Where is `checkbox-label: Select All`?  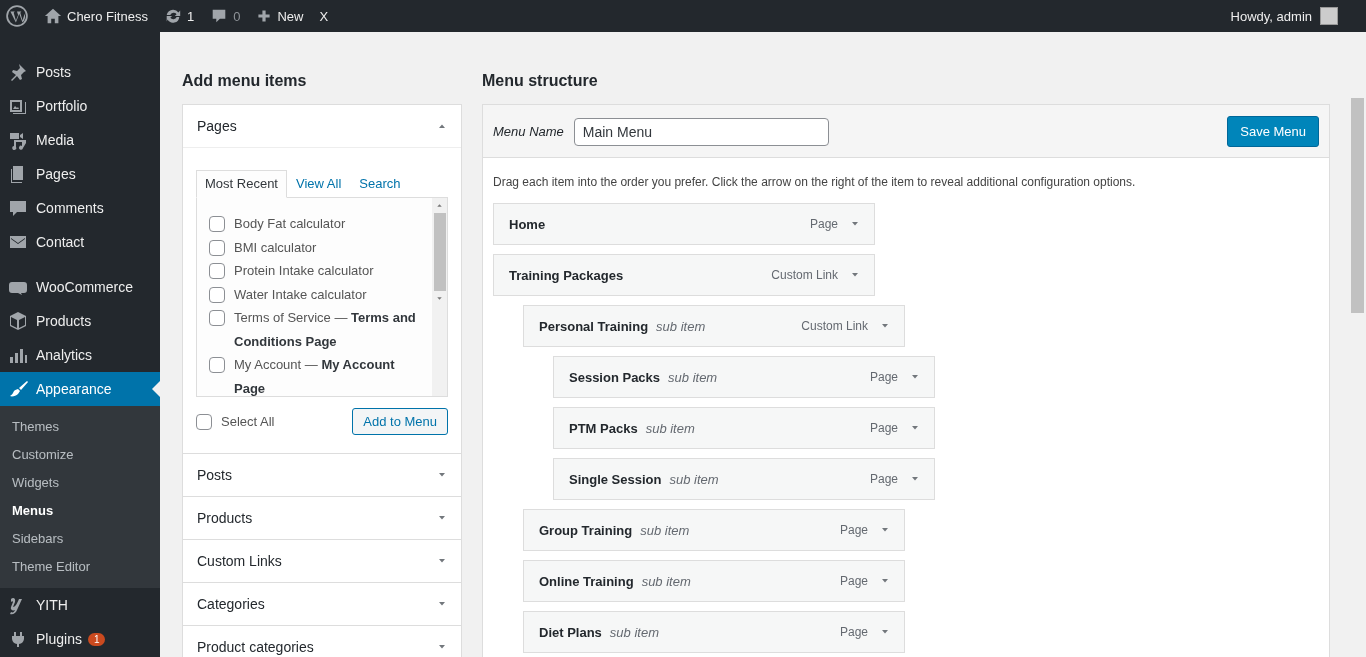
checkbox-label: Select All is located at coordinates (248, 421).